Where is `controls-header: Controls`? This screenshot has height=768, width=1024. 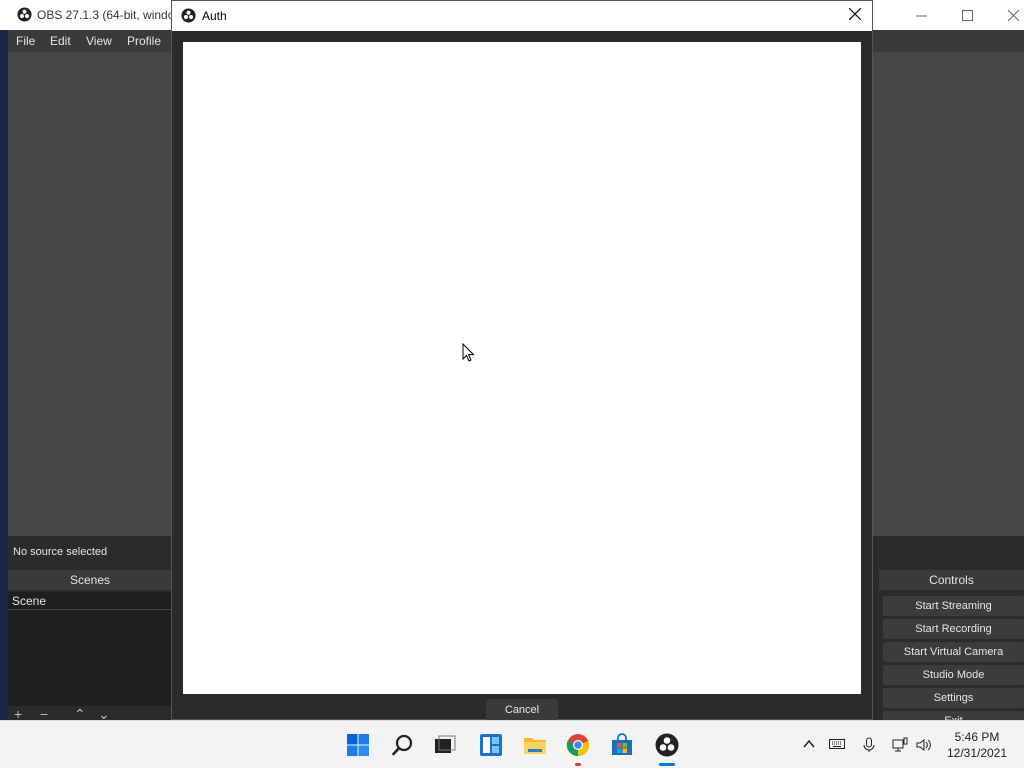 controls-header: Controls is located at coordinates (951, 580).